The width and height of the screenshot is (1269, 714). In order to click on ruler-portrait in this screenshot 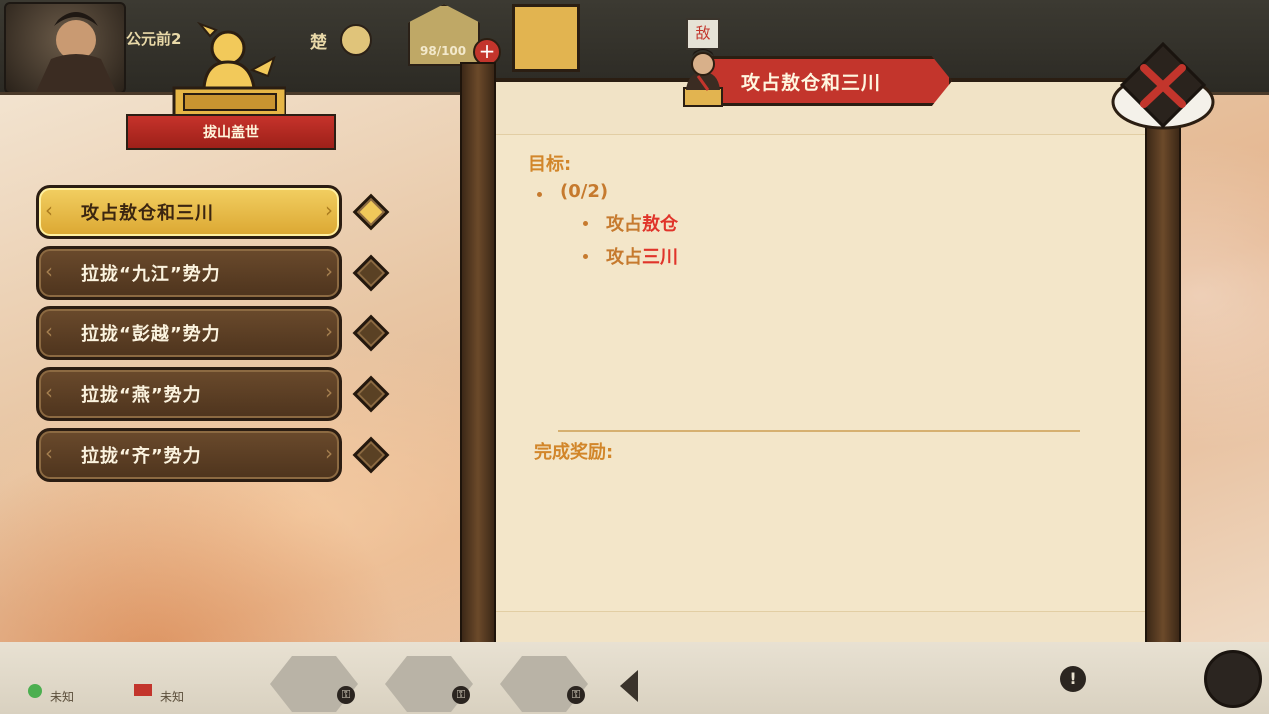, I will do `click(65, 48)`.